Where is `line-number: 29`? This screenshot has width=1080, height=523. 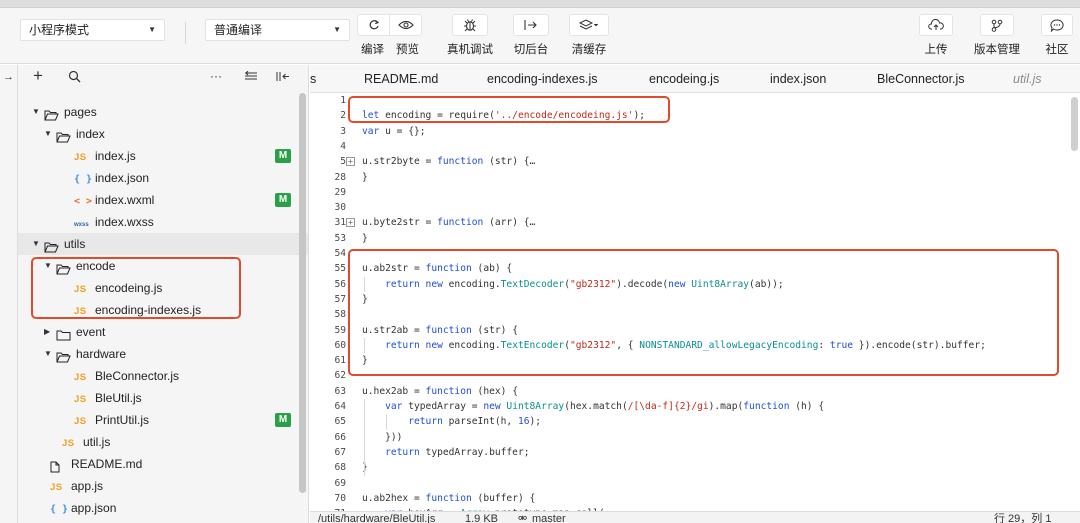 line-number: 29 is located at coordinates (340, 192).